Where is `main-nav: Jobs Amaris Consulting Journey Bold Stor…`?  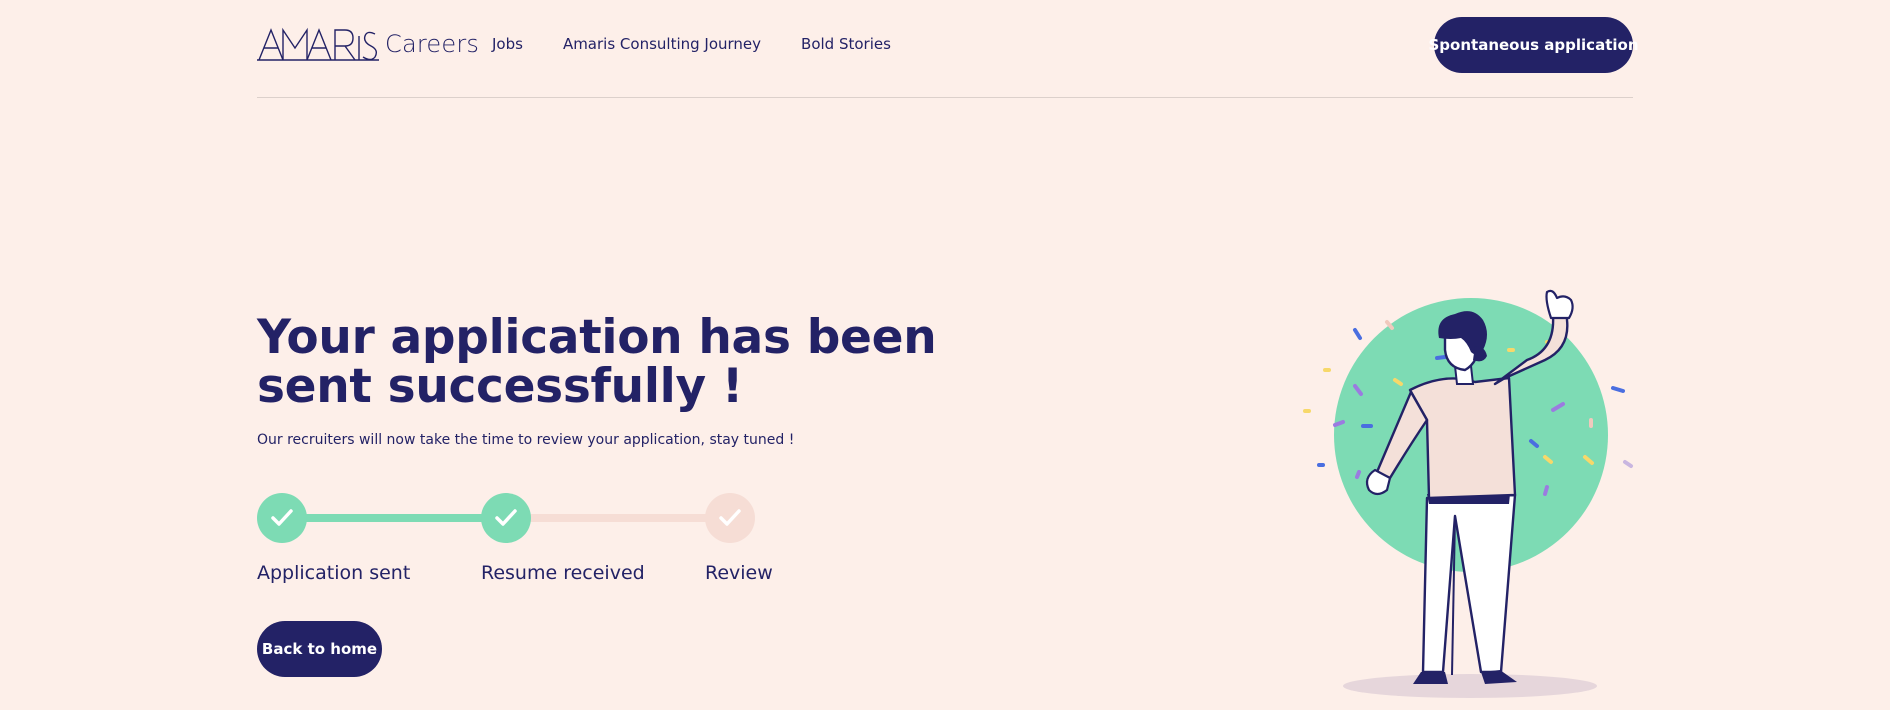 main-nav: Jobs Amaris Consulting Journey Bold Stor… is located at coordinates (711, 44).